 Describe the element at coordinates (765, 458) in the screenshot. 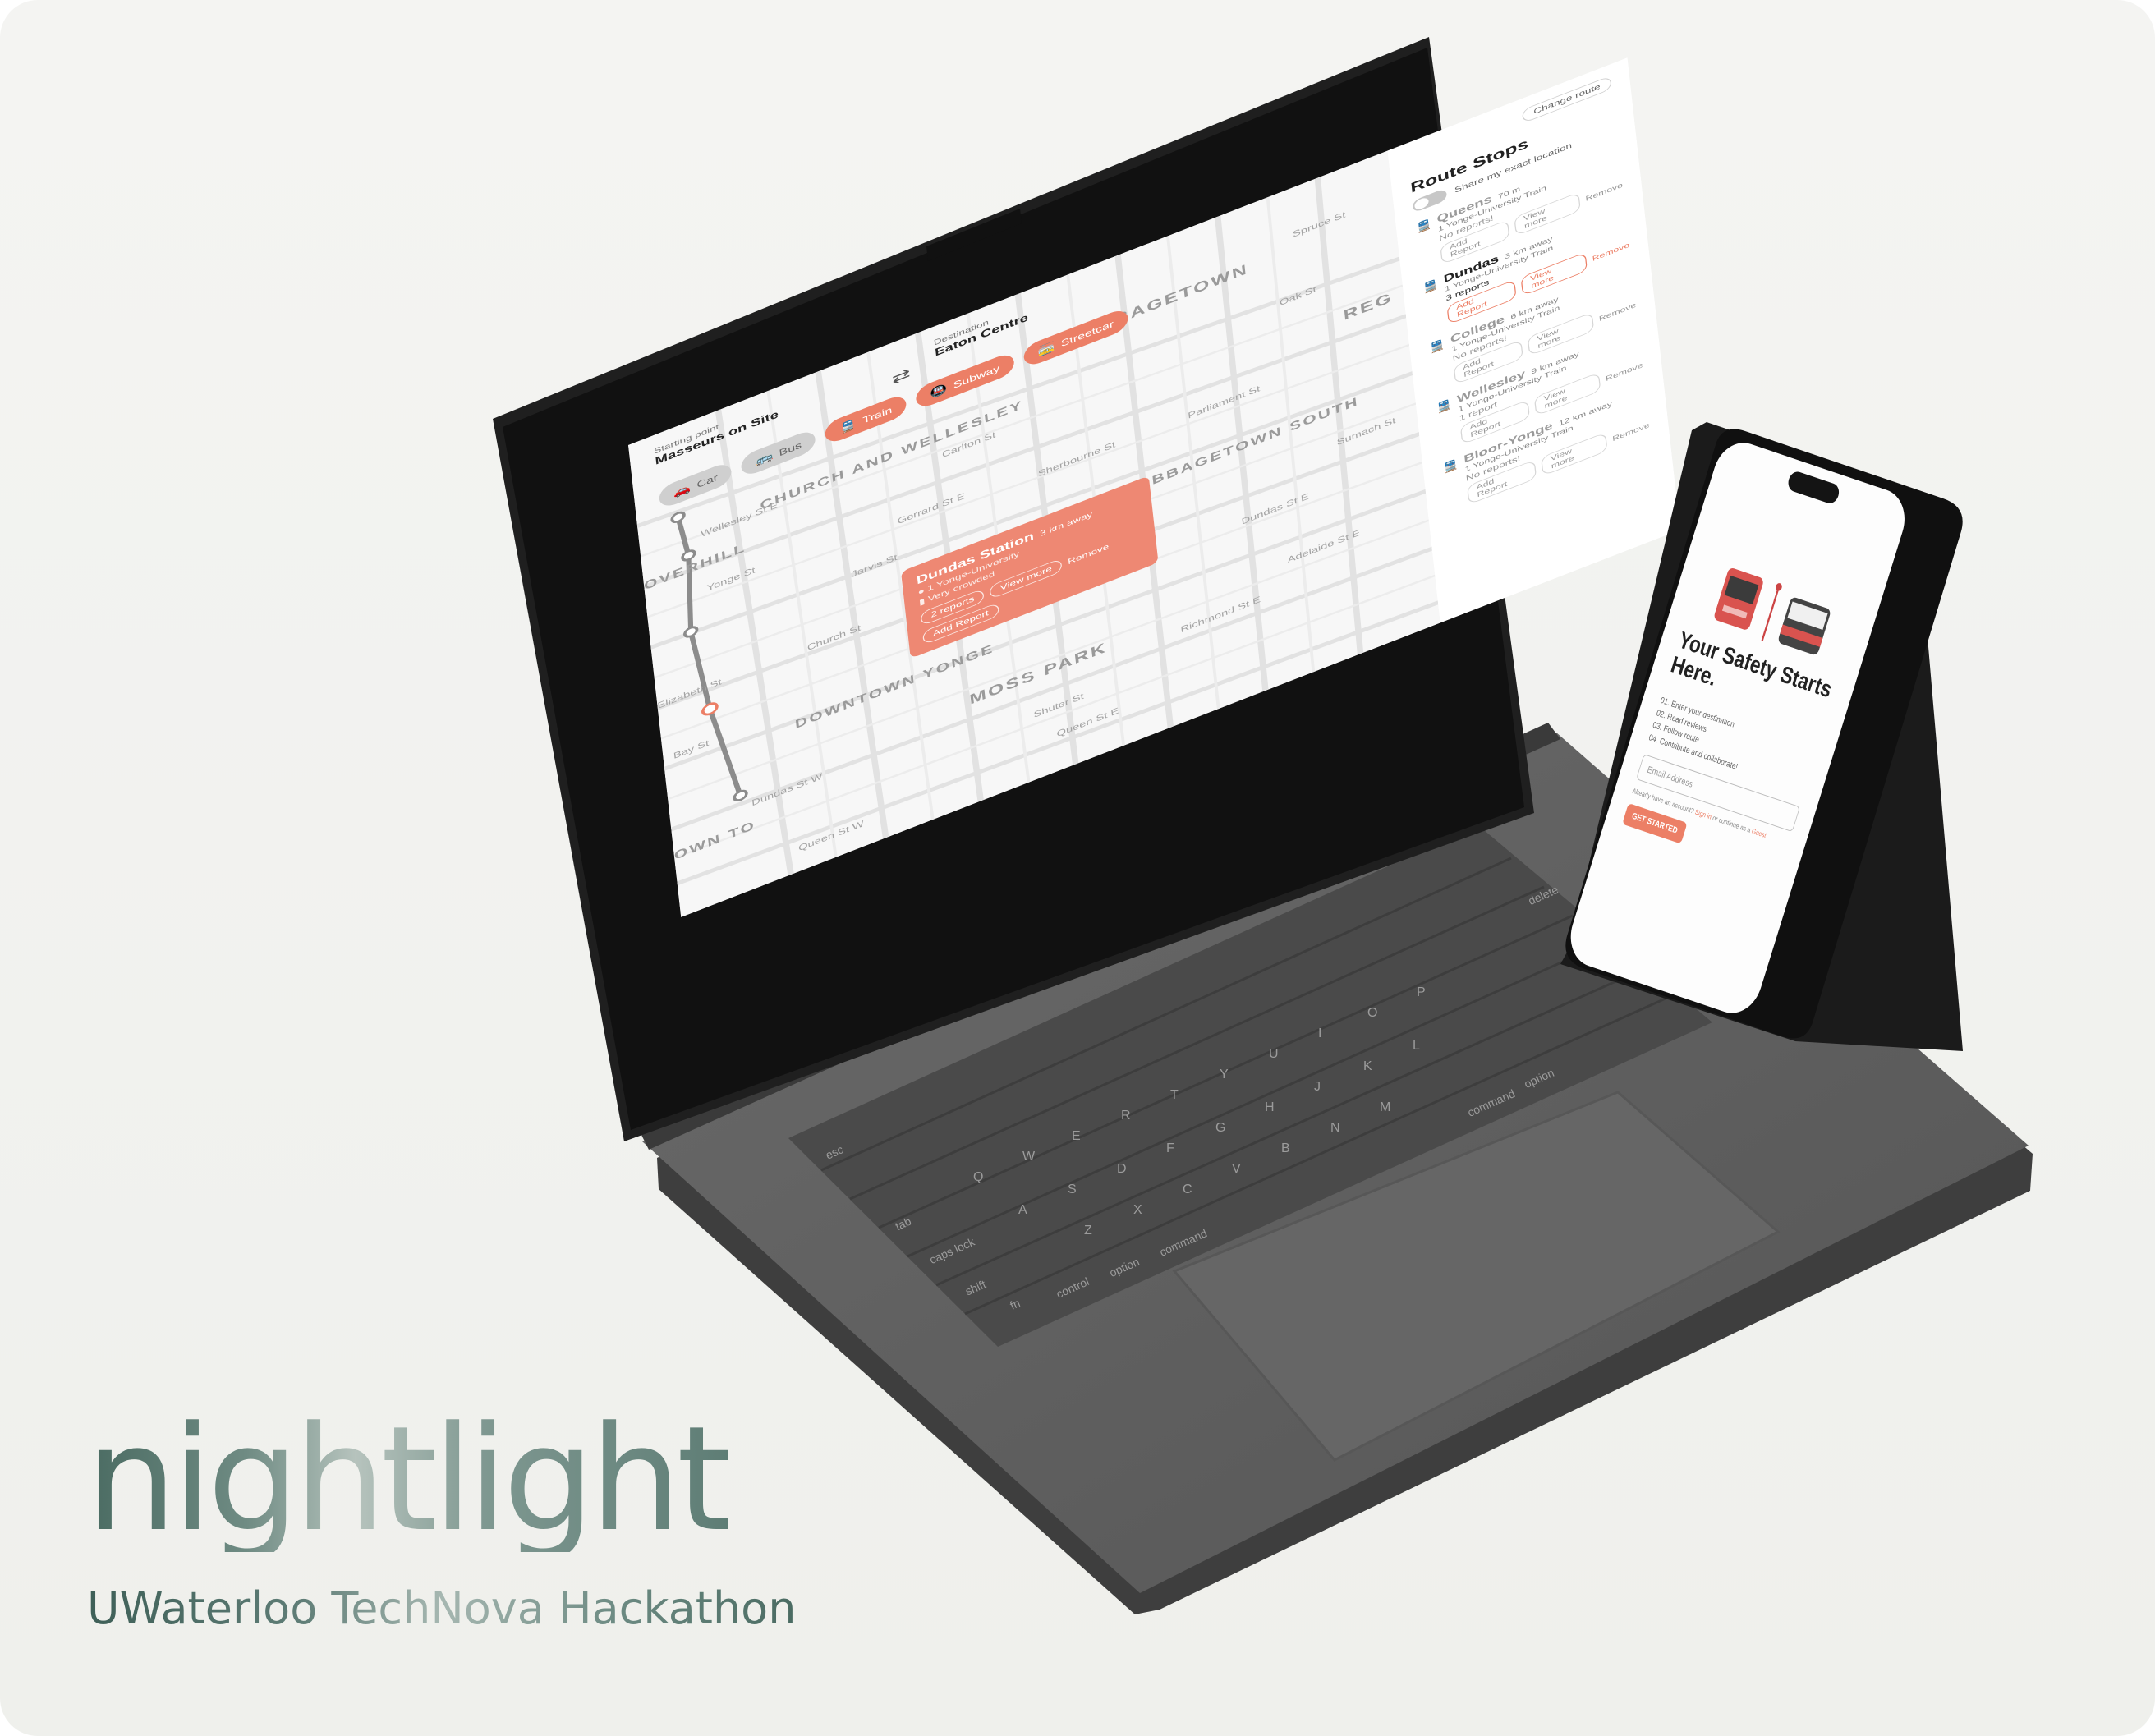

I see `bus-icon: 🚌` at that location.